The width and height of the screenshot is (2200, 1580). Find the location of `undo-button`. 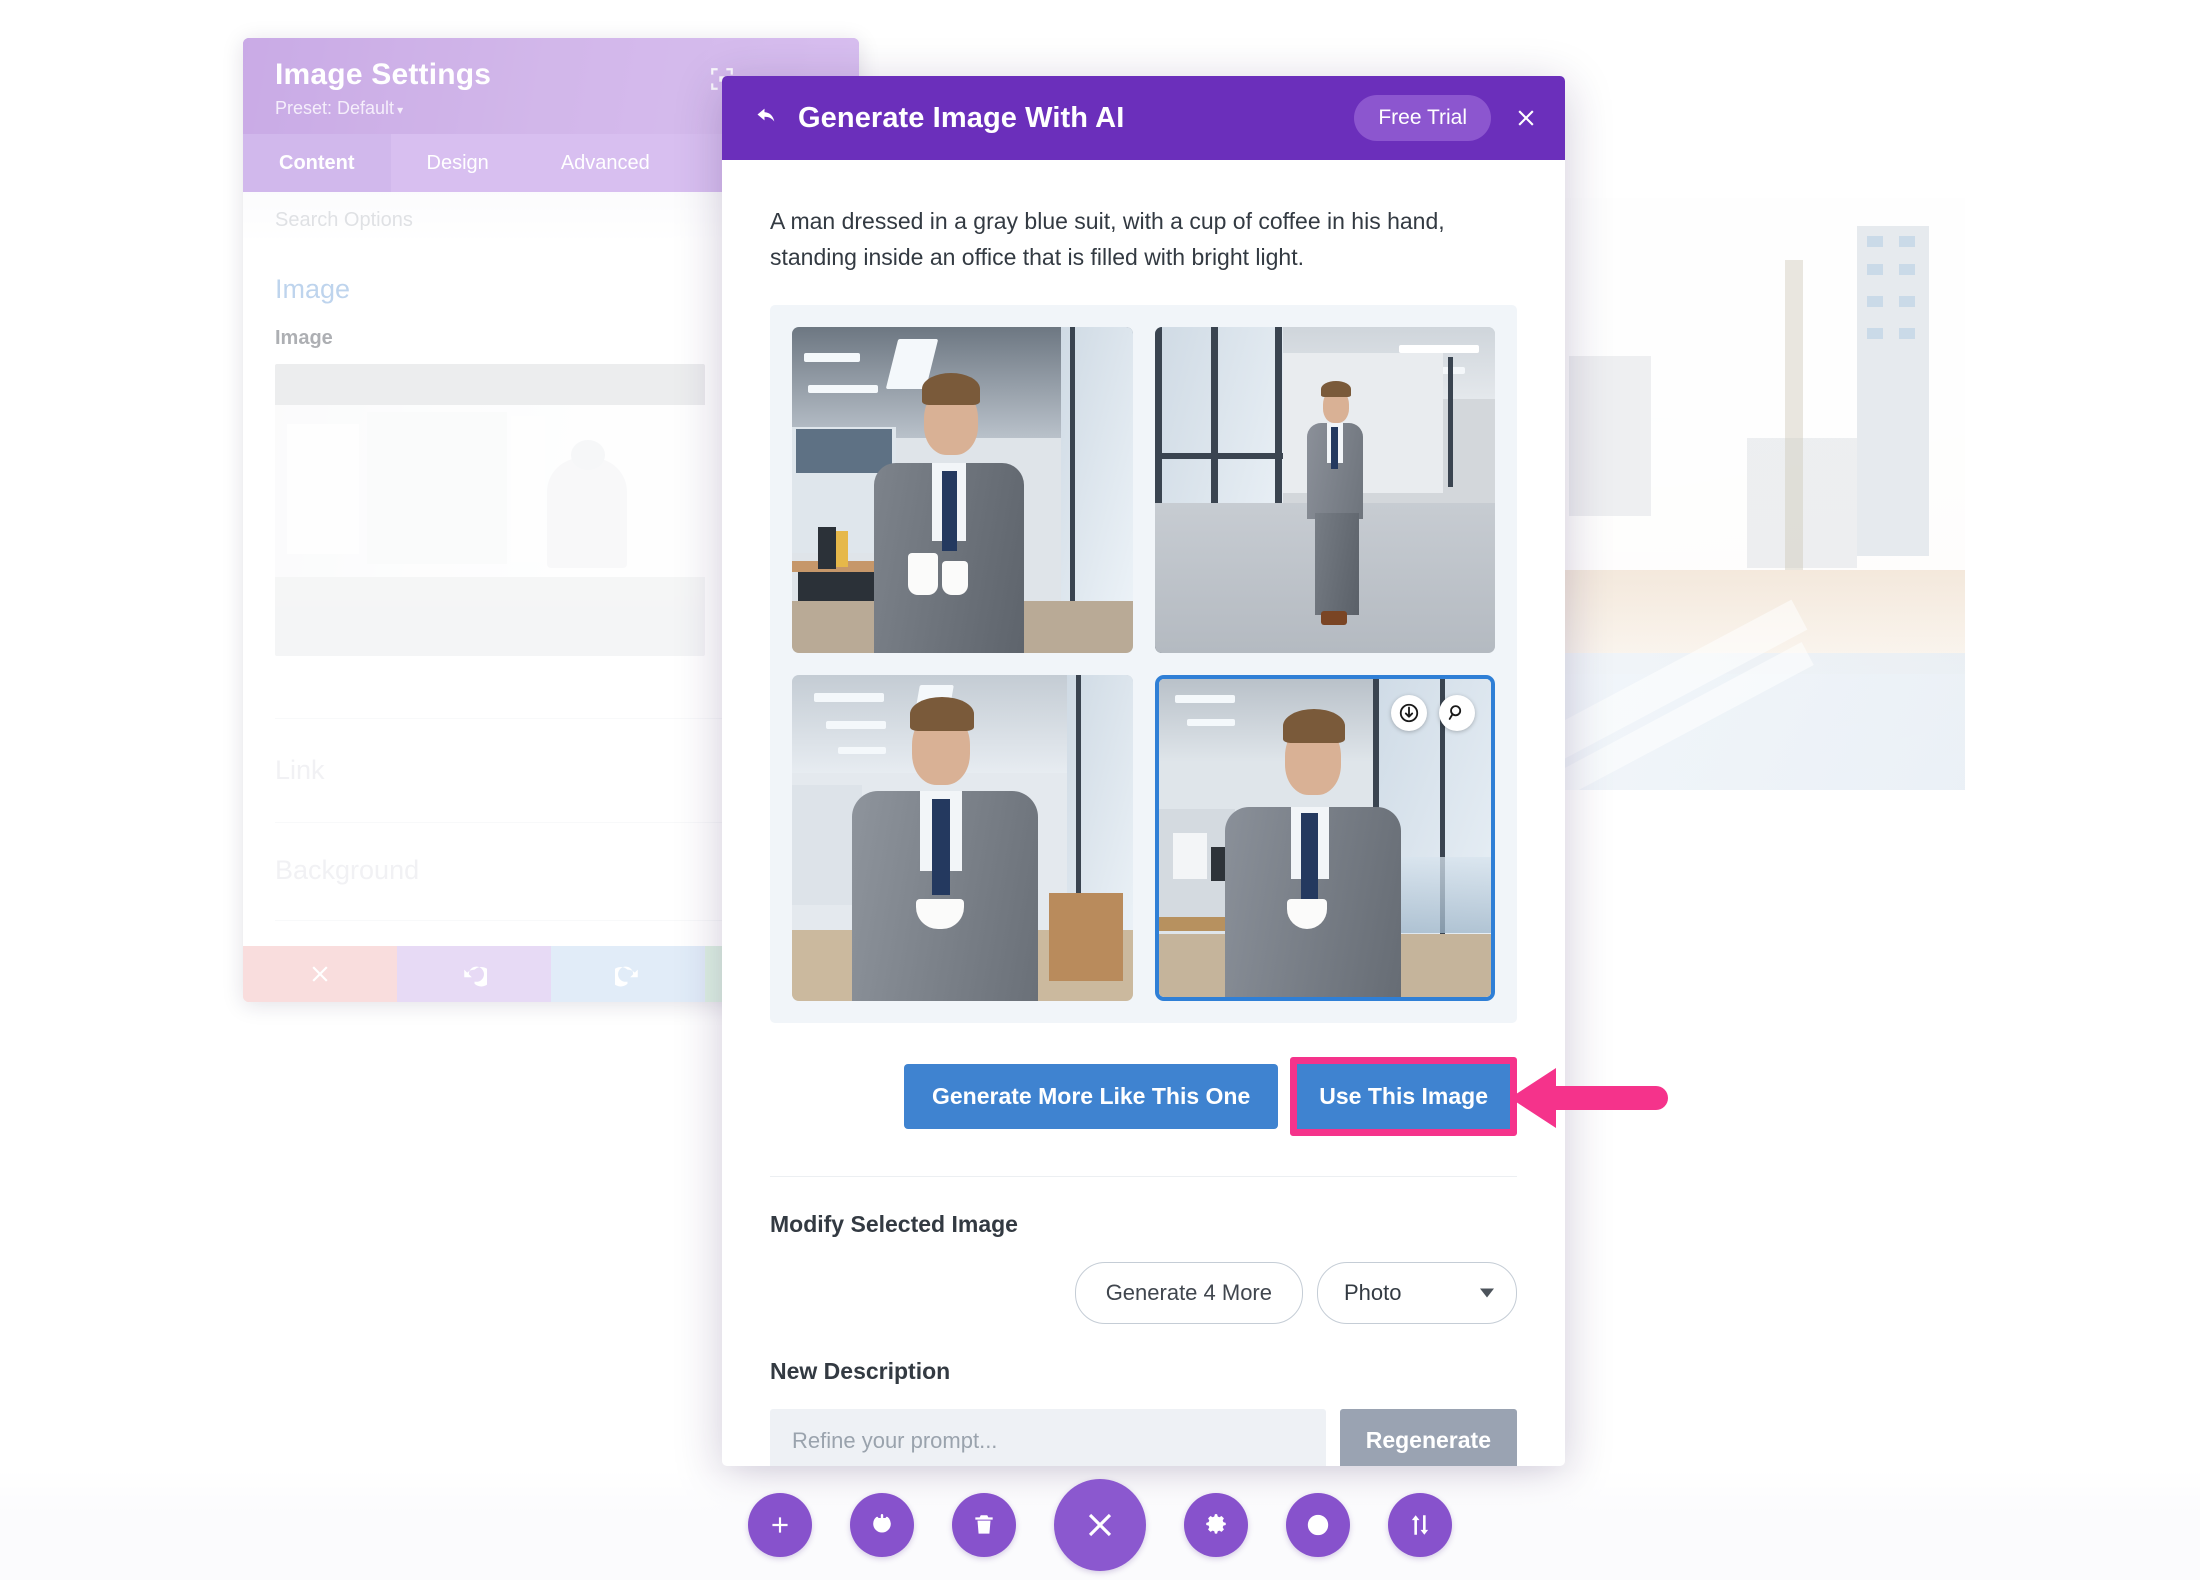

undo-button is located at coordinates (474, 974).